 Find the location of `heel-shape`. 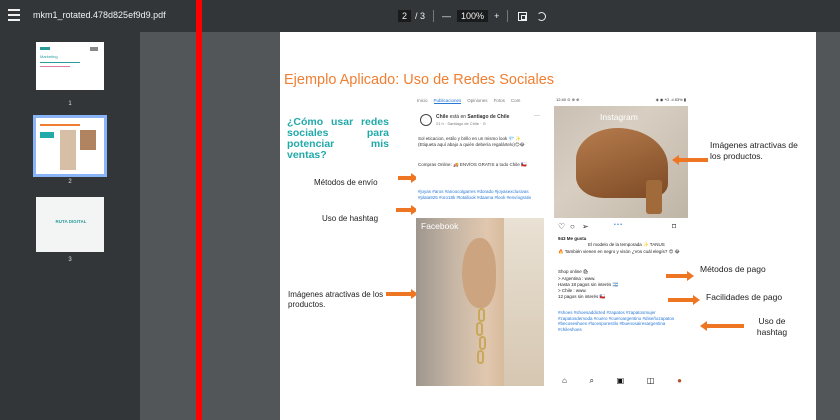

heel-shape is located at coordinates (654, 197).